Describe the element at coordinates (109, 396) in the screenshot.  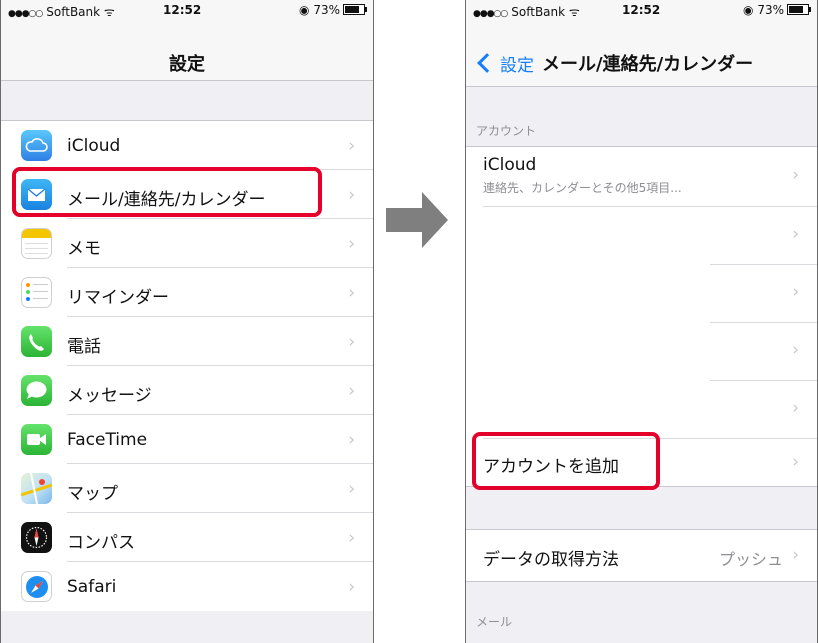
I see `settings-item-label: メッセージ` at that location.